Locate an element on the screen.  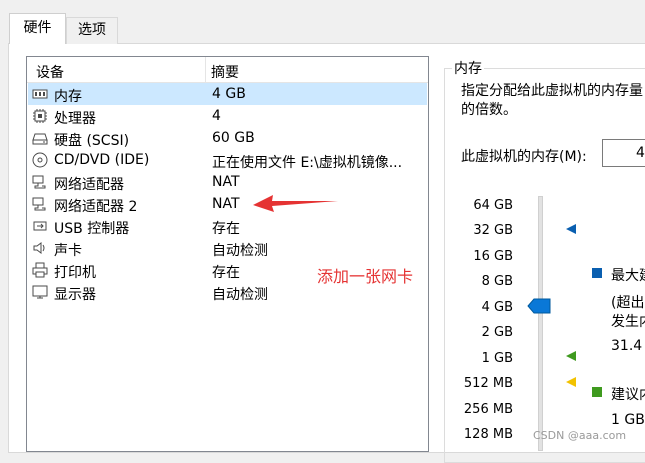
device-name: 网络适配器 2 is located at coordinates (96, 207).